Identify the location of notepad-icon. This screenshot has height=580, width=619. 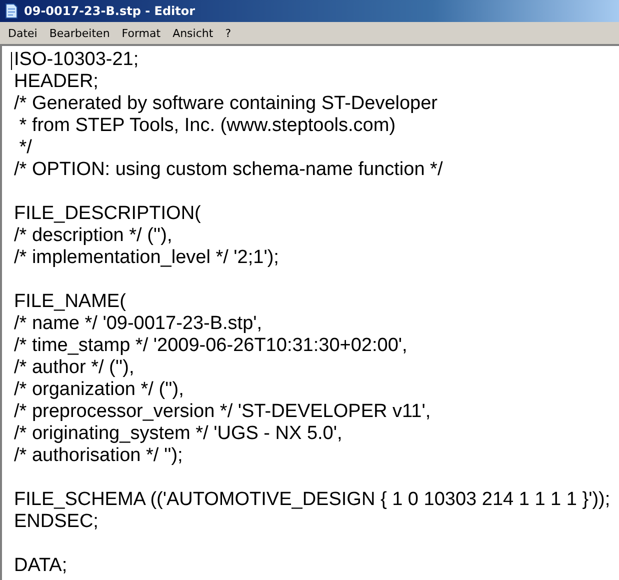
(11, 11).